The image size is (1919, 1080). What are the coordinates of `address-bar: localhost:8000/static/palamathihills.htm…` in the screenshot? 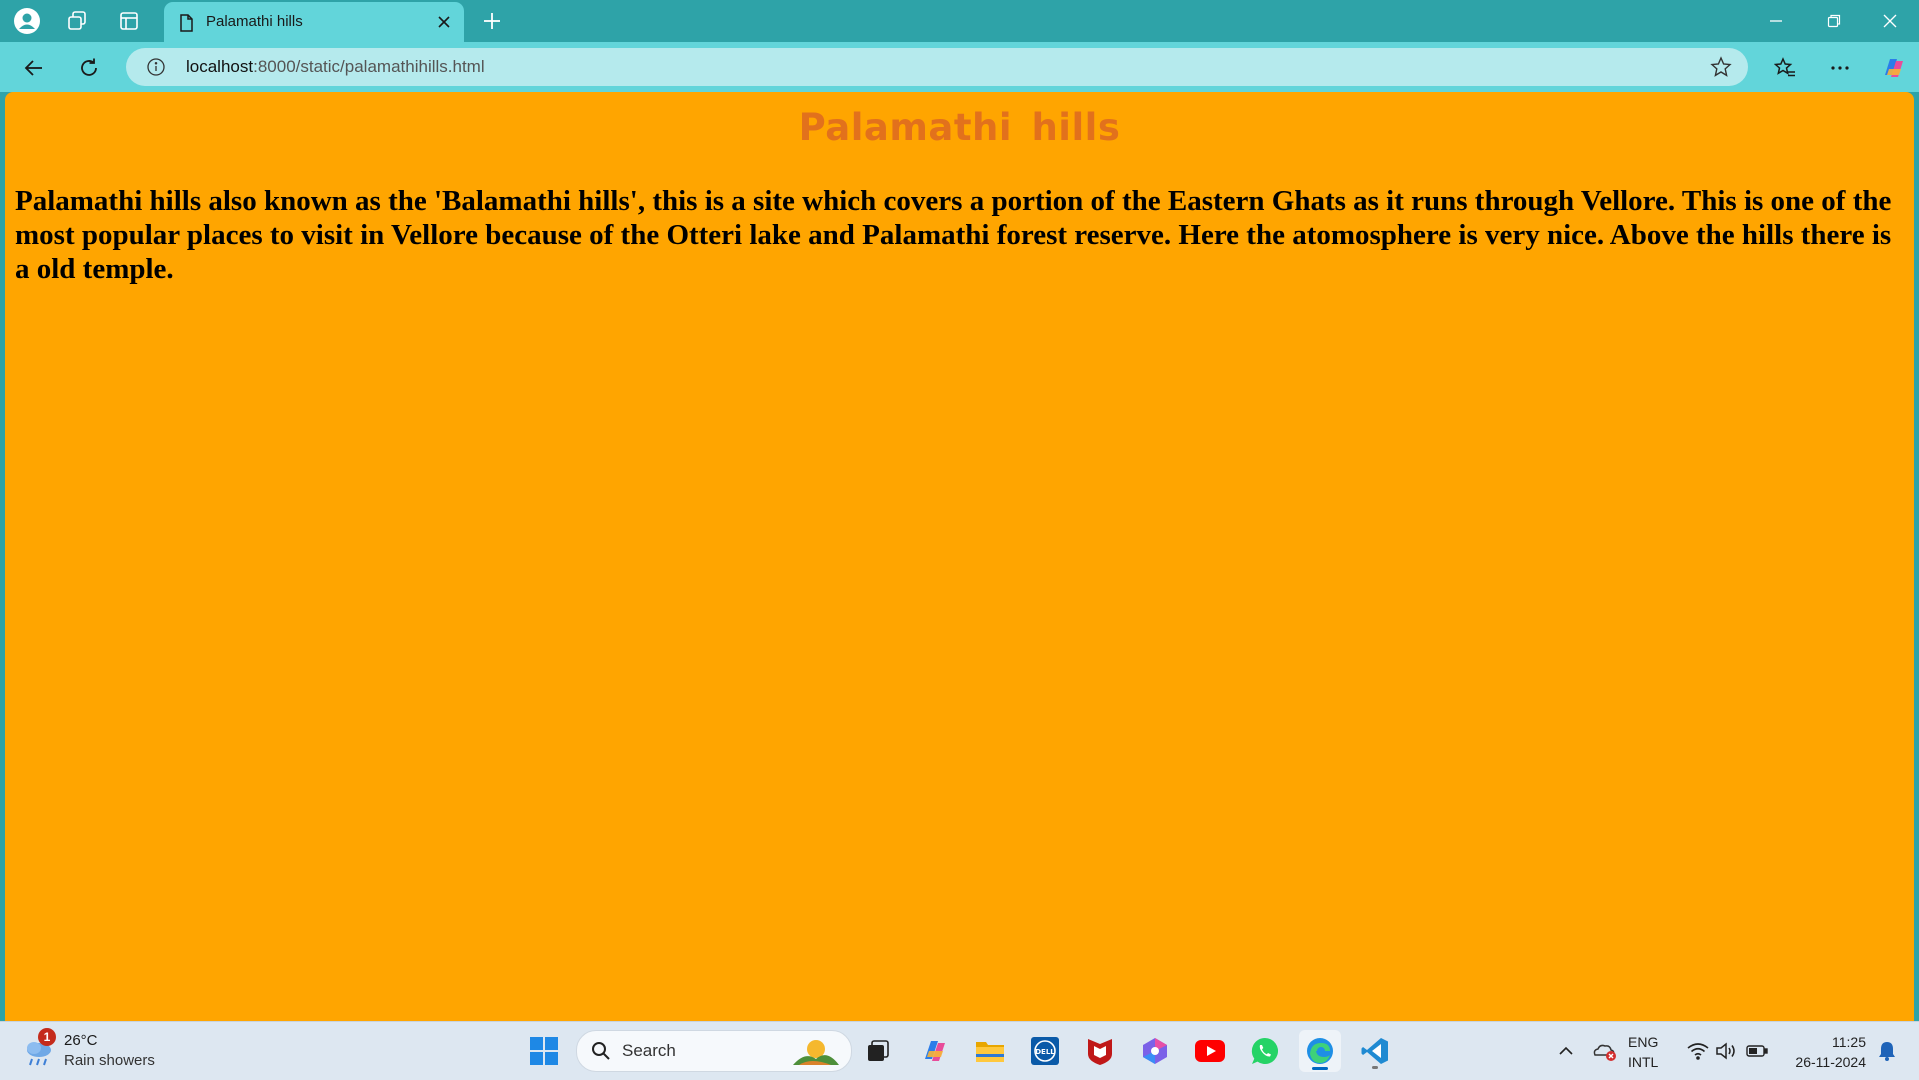 It's located at (937, 67).